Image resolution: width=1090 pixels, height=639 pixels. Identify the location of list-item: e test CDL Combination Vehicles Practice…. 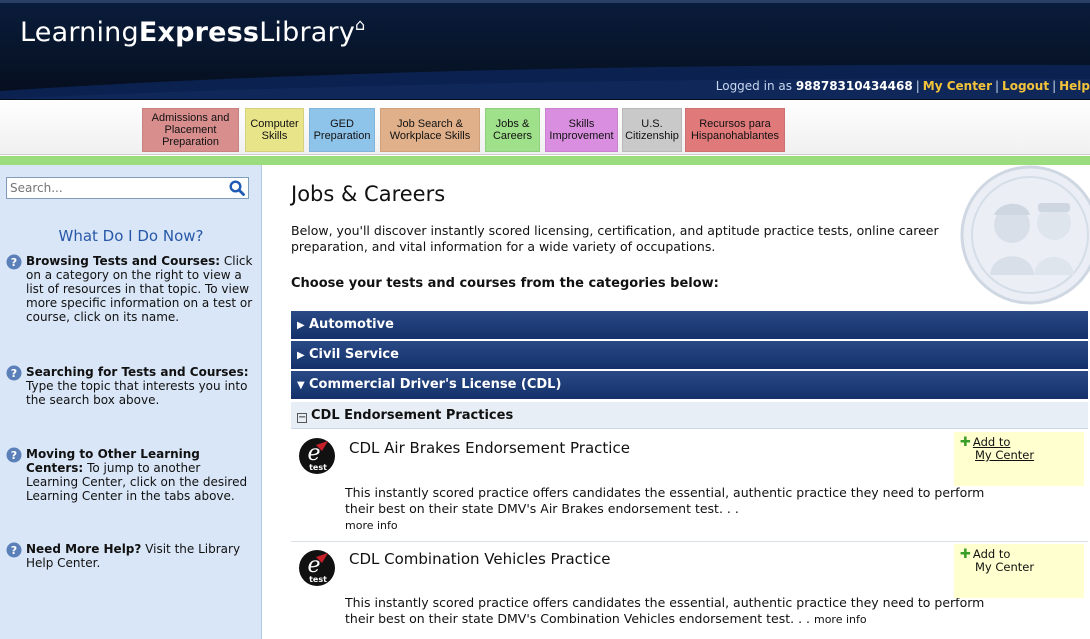
(689, 590).